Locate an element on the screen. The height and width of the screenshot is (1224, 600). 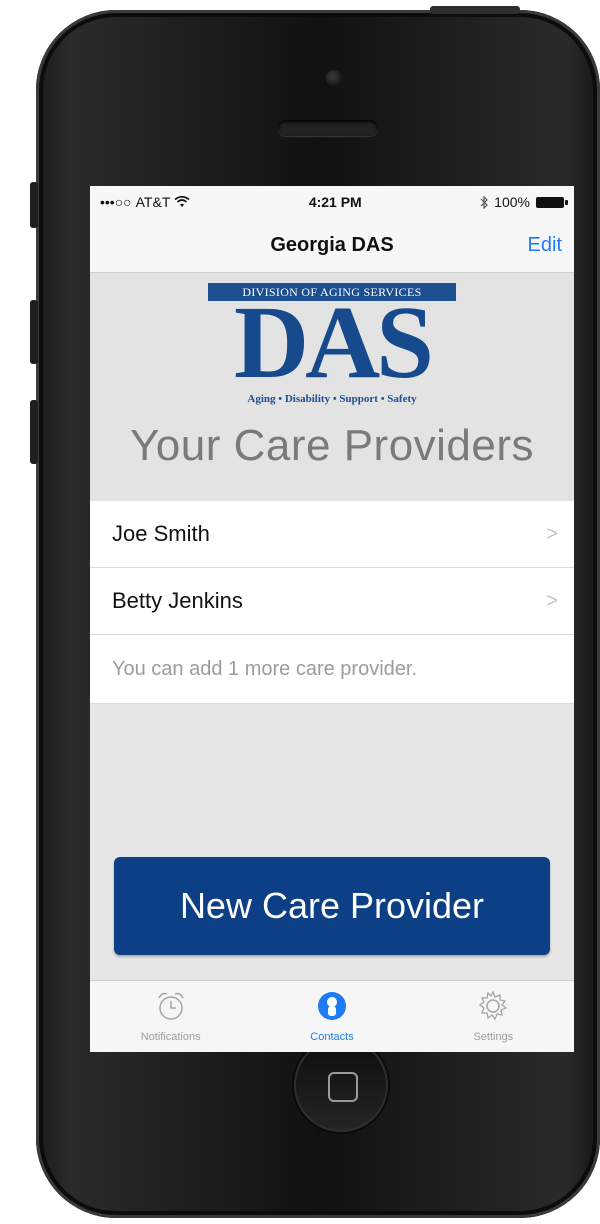
provider-name: Betty Jenkins is located at coordinates (177, 600).